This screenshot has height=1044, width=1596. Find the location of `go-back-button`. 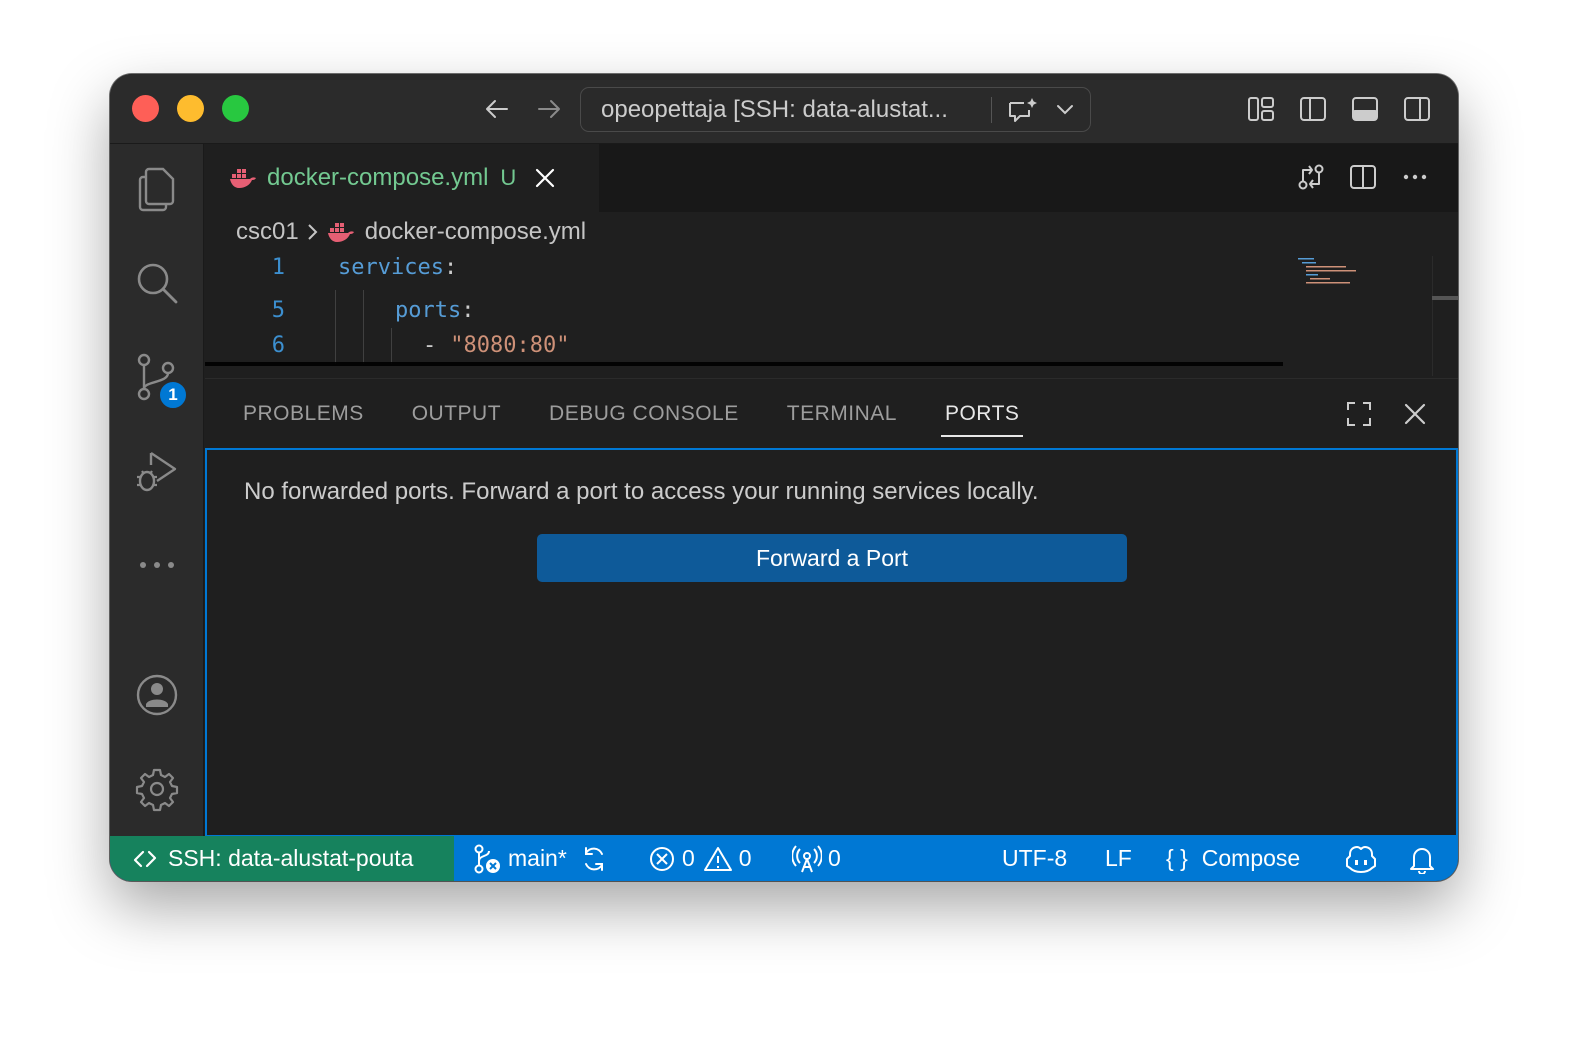

go-back-button is located at coordinates (497, 109).